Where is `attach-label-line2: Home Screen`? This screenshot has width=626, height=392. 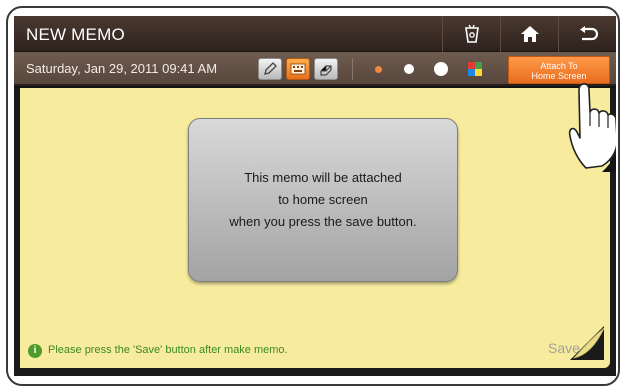 attach-label-line2: Home Screen is located at coordinates (559, 76).